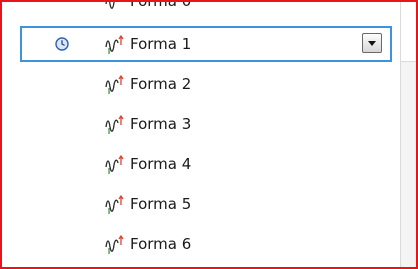 The image size is (418, 269). What do you see at coordinates (201, 204) in the screenshot?
I see `list-item: Forma 5` at bounding box center [201, 204].